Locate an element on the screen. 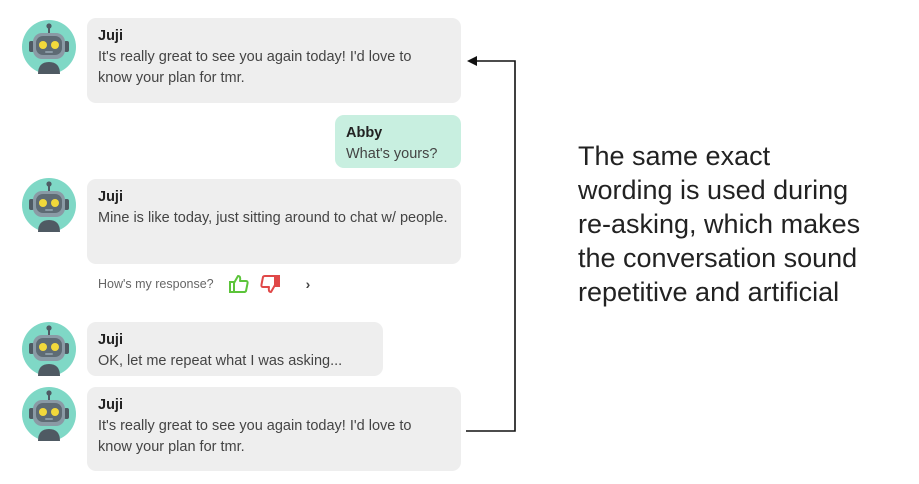 Image resolution: width=919 pixels, height=484 pixels. thumbs-up-icon is located at coordinates (239, 284).